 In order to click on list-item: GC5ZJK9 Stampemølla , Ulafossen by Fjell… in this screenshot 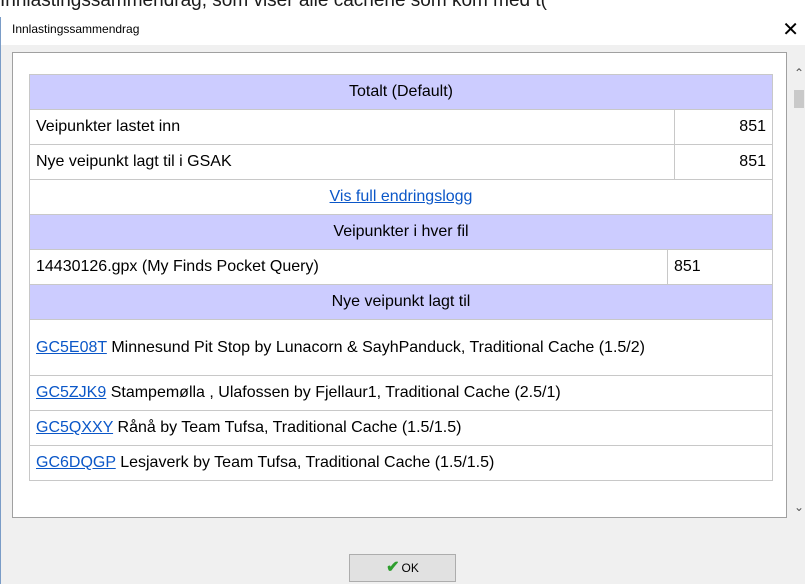, I will do `click(401, 393)`.